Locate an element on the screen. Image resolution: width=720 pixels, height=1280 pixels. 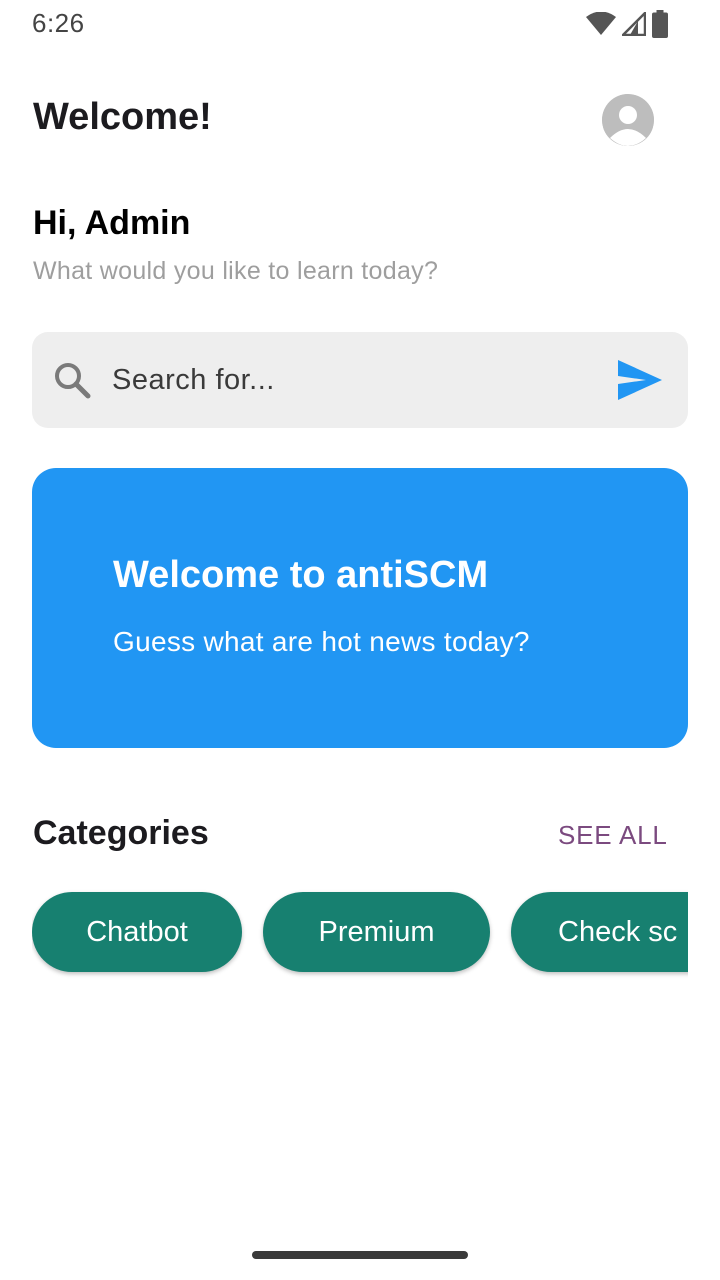
wifi-icon is located at coordinates (601, 26).